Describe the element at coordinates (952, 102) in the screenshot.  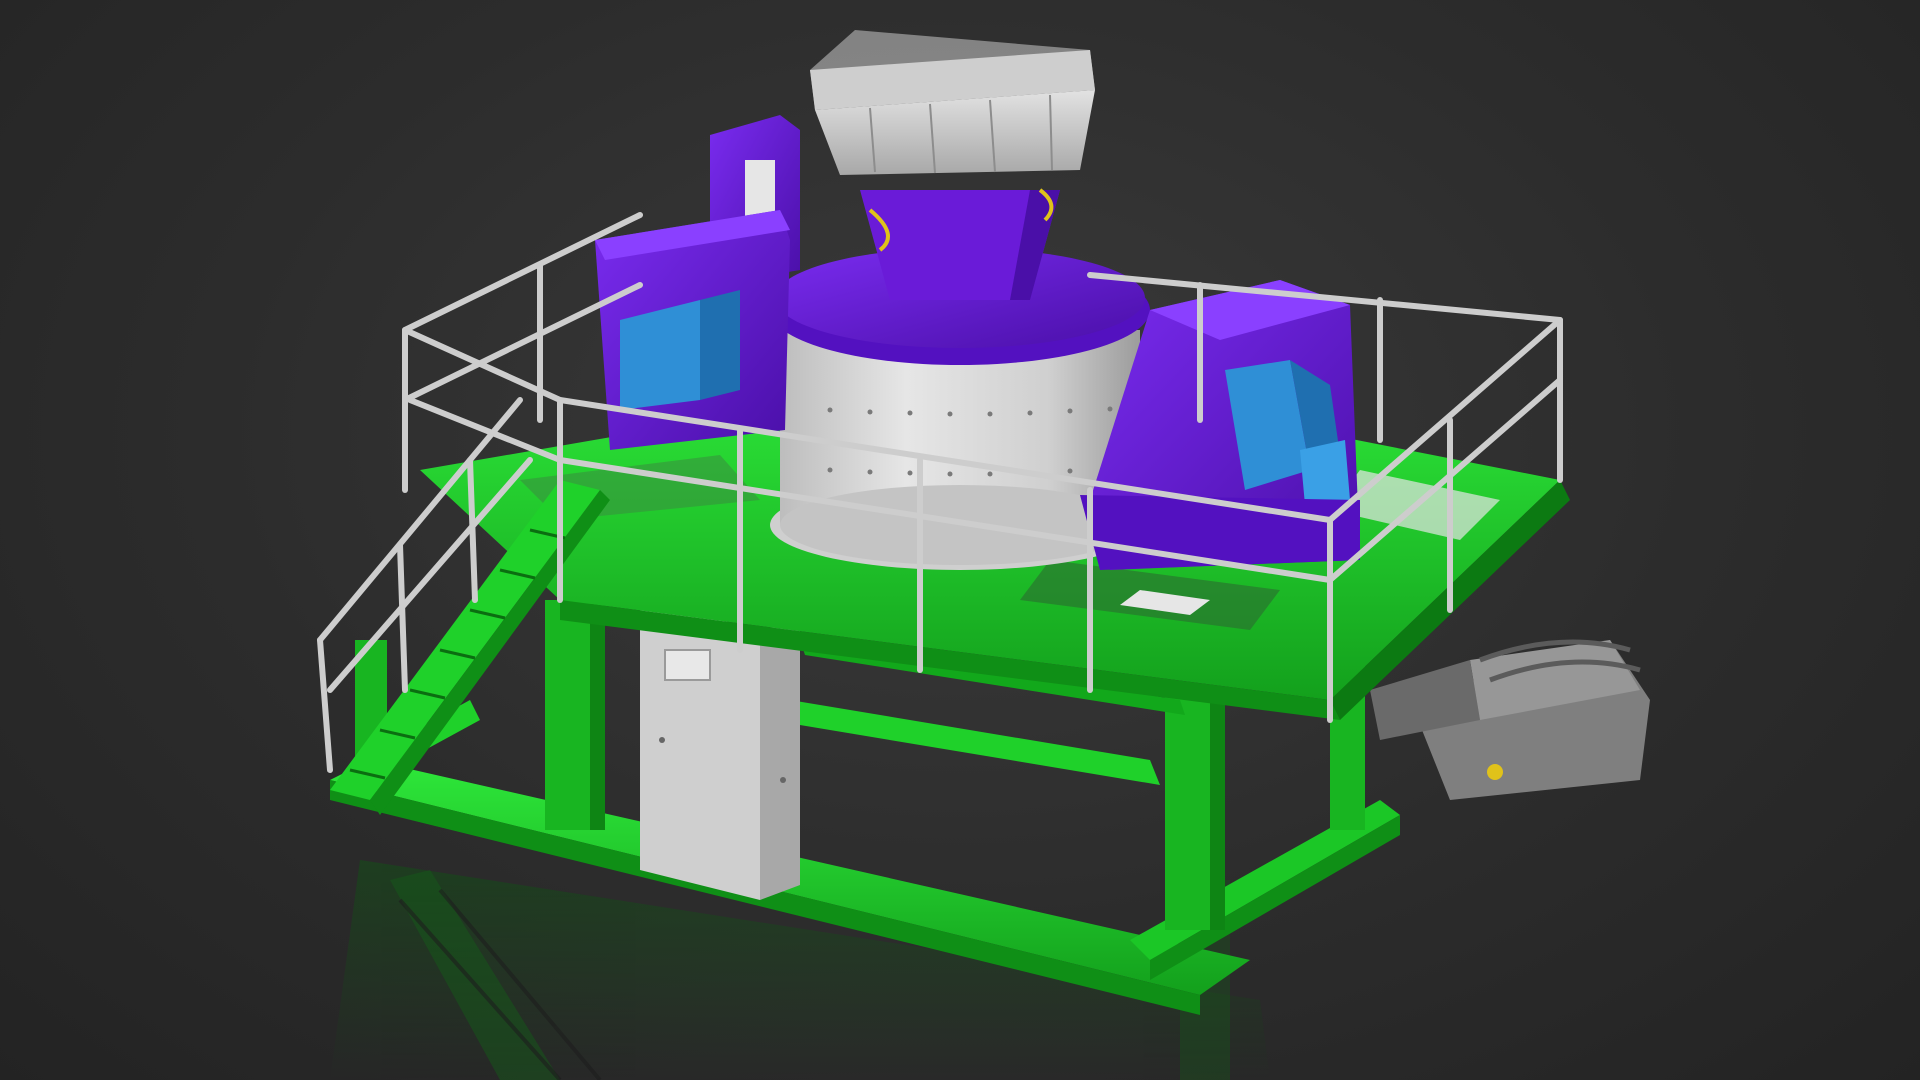
I see `feed-hopper` at that location.